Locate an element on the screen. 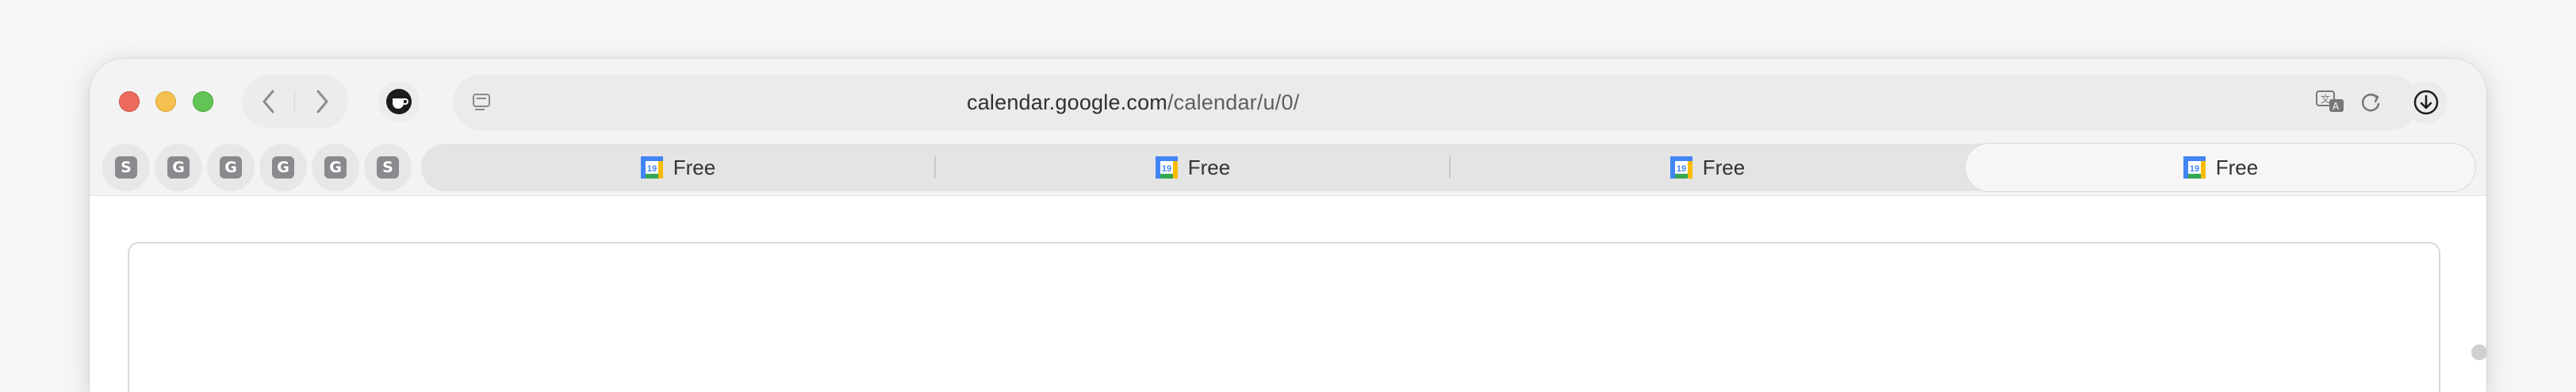 The image size is (2576, 392). downloads-button is located at coordinates (2426, 102).